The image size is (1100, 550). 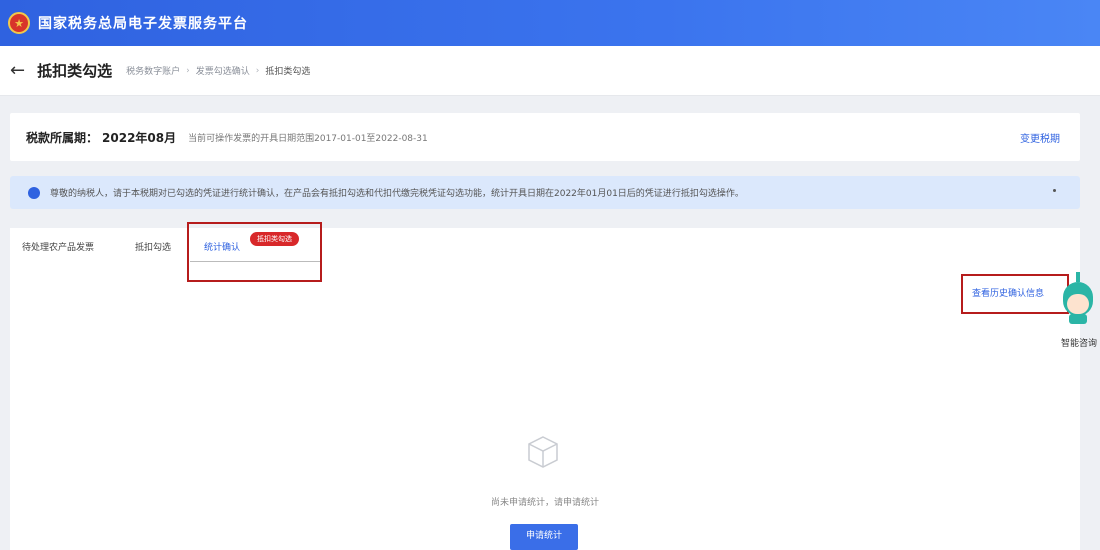 What do you see at coordinates (34, 192) in the screenshot?
I see `info-icon` at bounding box center [34, 192].